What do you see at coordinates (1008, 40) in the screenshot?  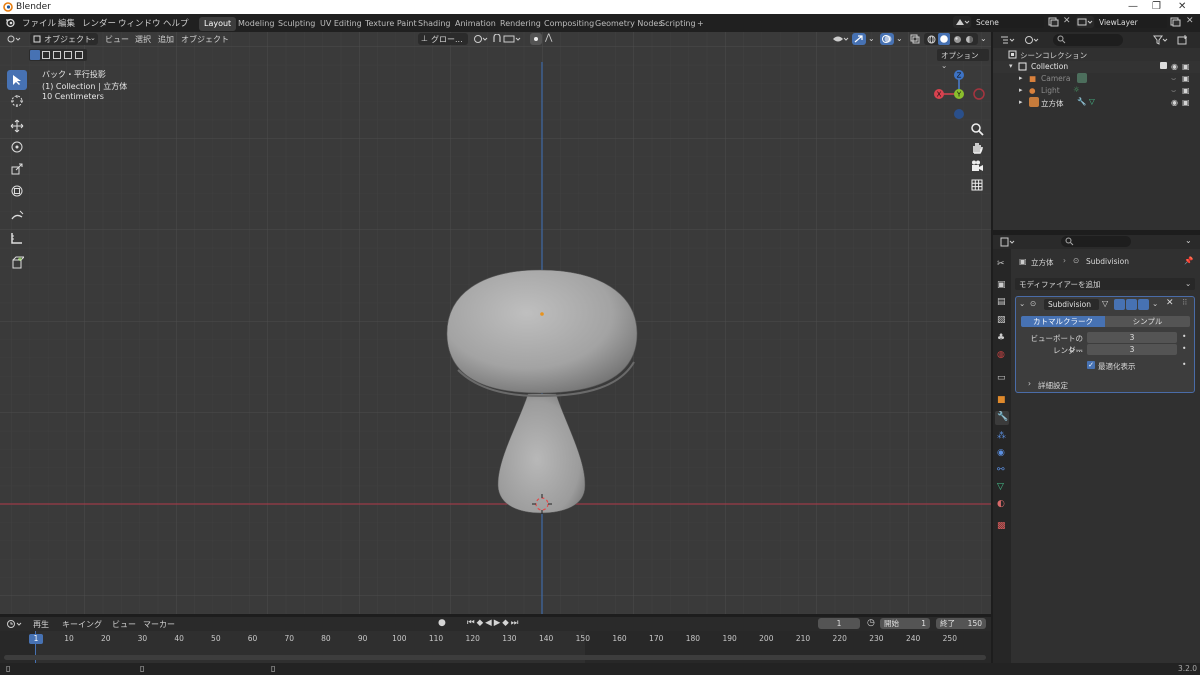 I see `outliner-editor-type-icon` at bounding box center [1008, 40].